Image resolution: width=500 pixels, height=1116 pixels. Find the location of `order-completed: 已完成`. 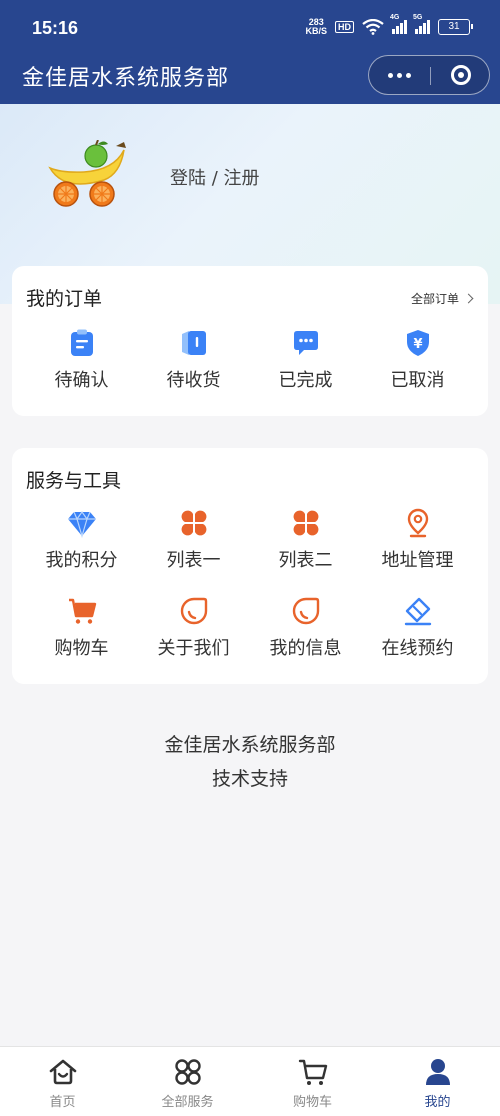

order-completed: 已完成 is located at coordinates (305, 360).